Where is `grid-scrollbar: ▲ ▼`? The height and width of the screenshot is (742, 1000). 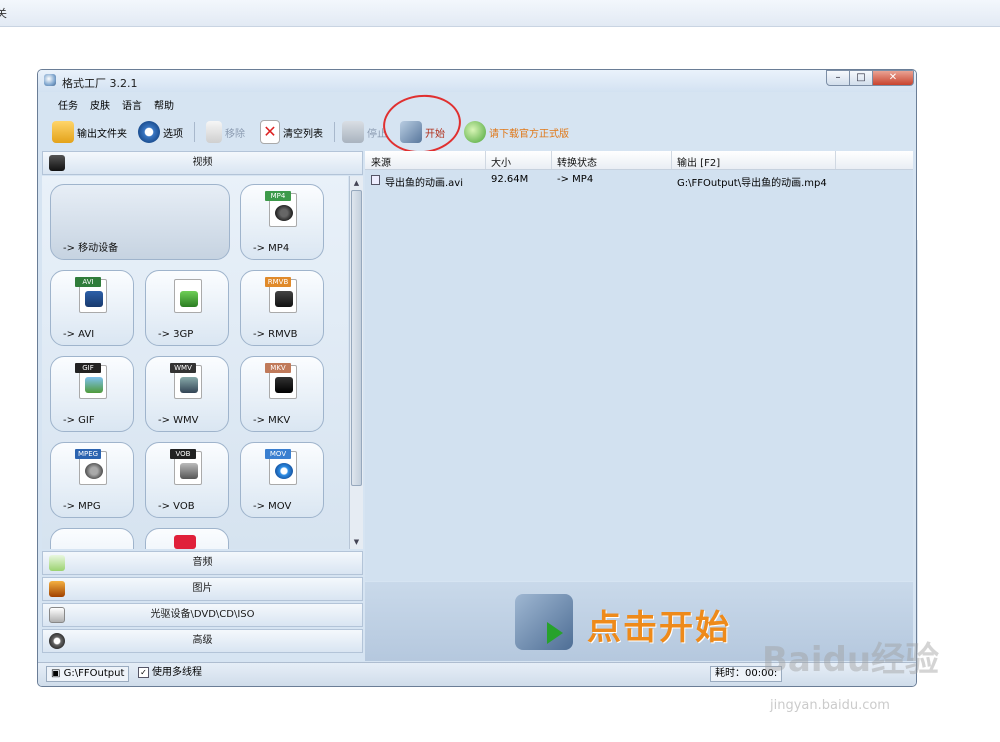
grid-scrollbar: ▲ ▼ is located at coordinates (356, 362).